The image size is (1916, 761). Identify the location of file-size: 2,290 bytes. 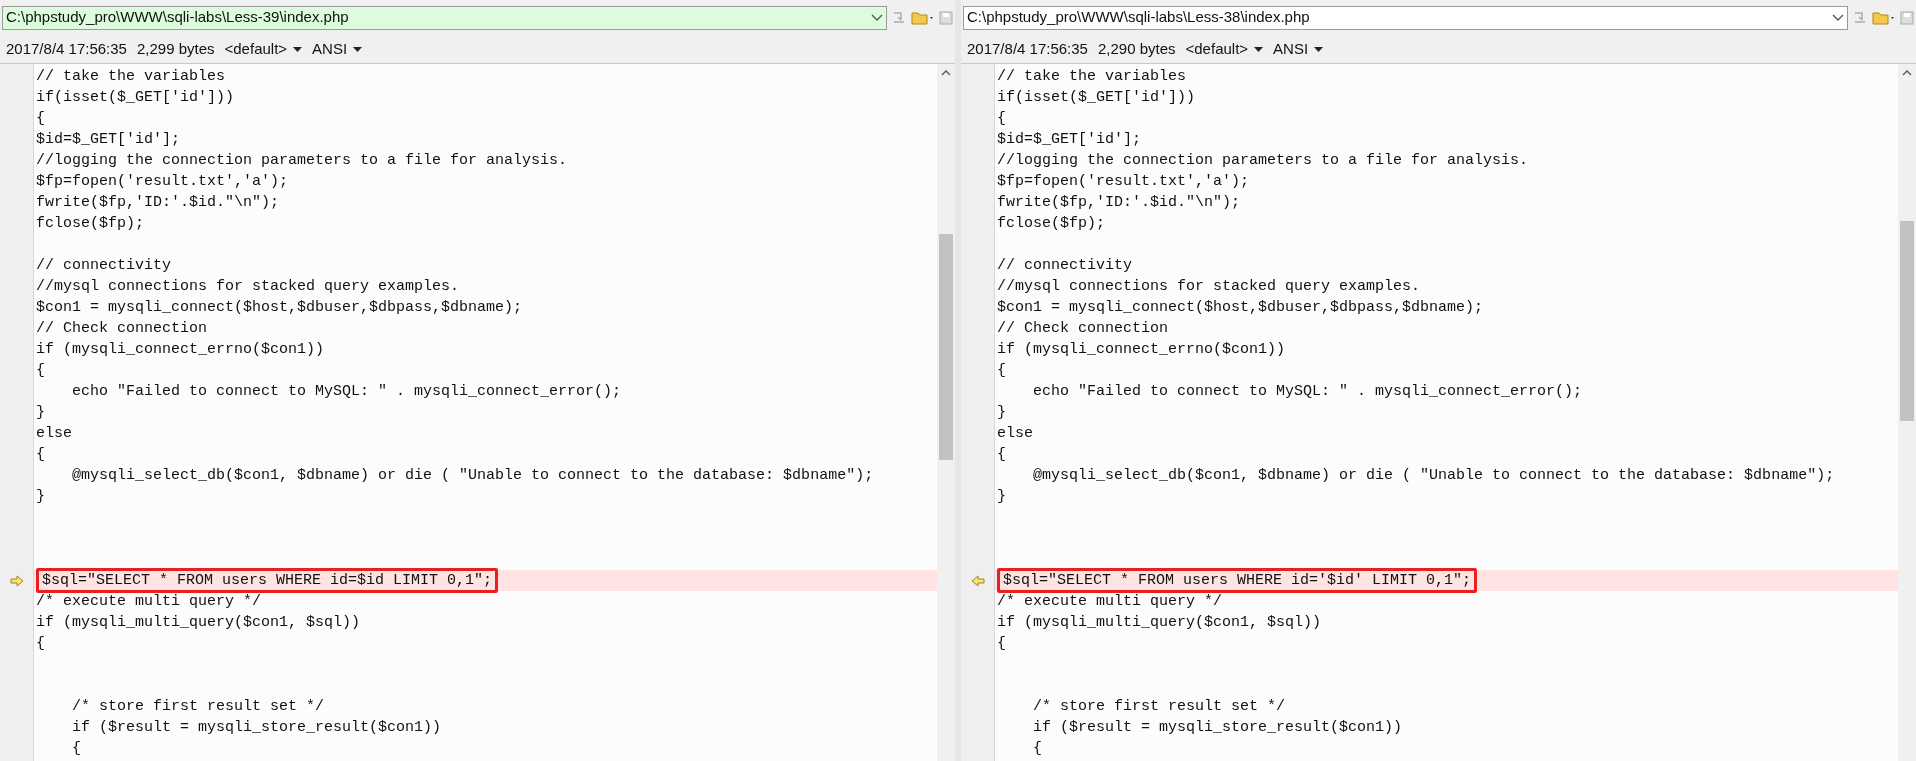
(1136, 48).